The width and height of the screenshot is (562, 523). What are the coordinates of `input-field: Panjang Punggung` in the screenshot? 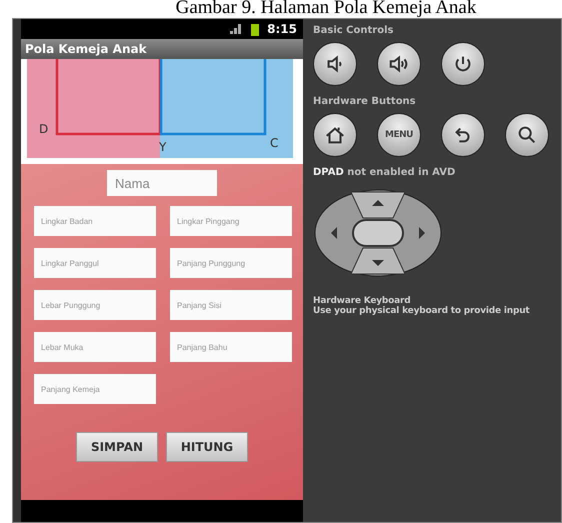 It's located at (231, 263).